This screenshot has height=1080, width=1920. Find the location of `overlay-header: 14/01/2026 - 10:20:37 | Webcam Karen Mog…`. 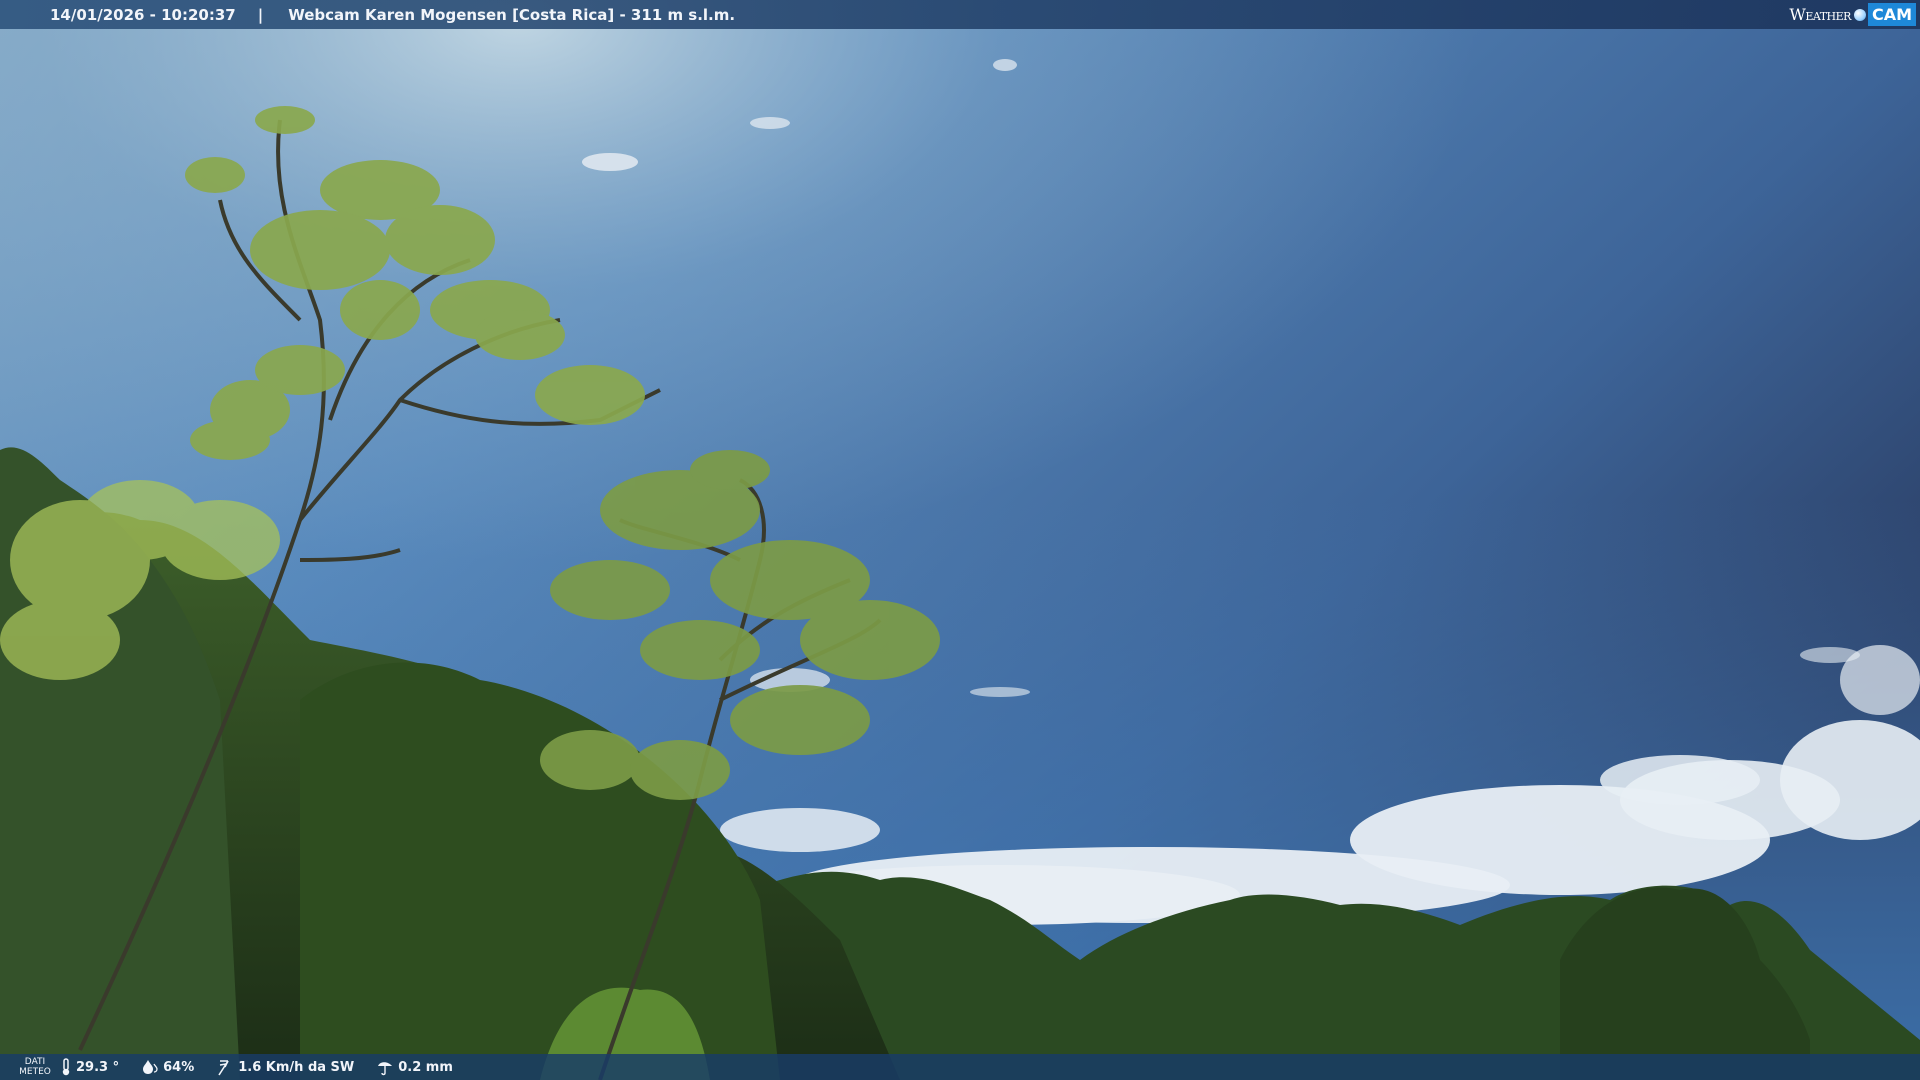

overlay-header: 14/01/2026 - 10:20:37 | Webcam Karen Mog… is located at coordinates (960, 14).